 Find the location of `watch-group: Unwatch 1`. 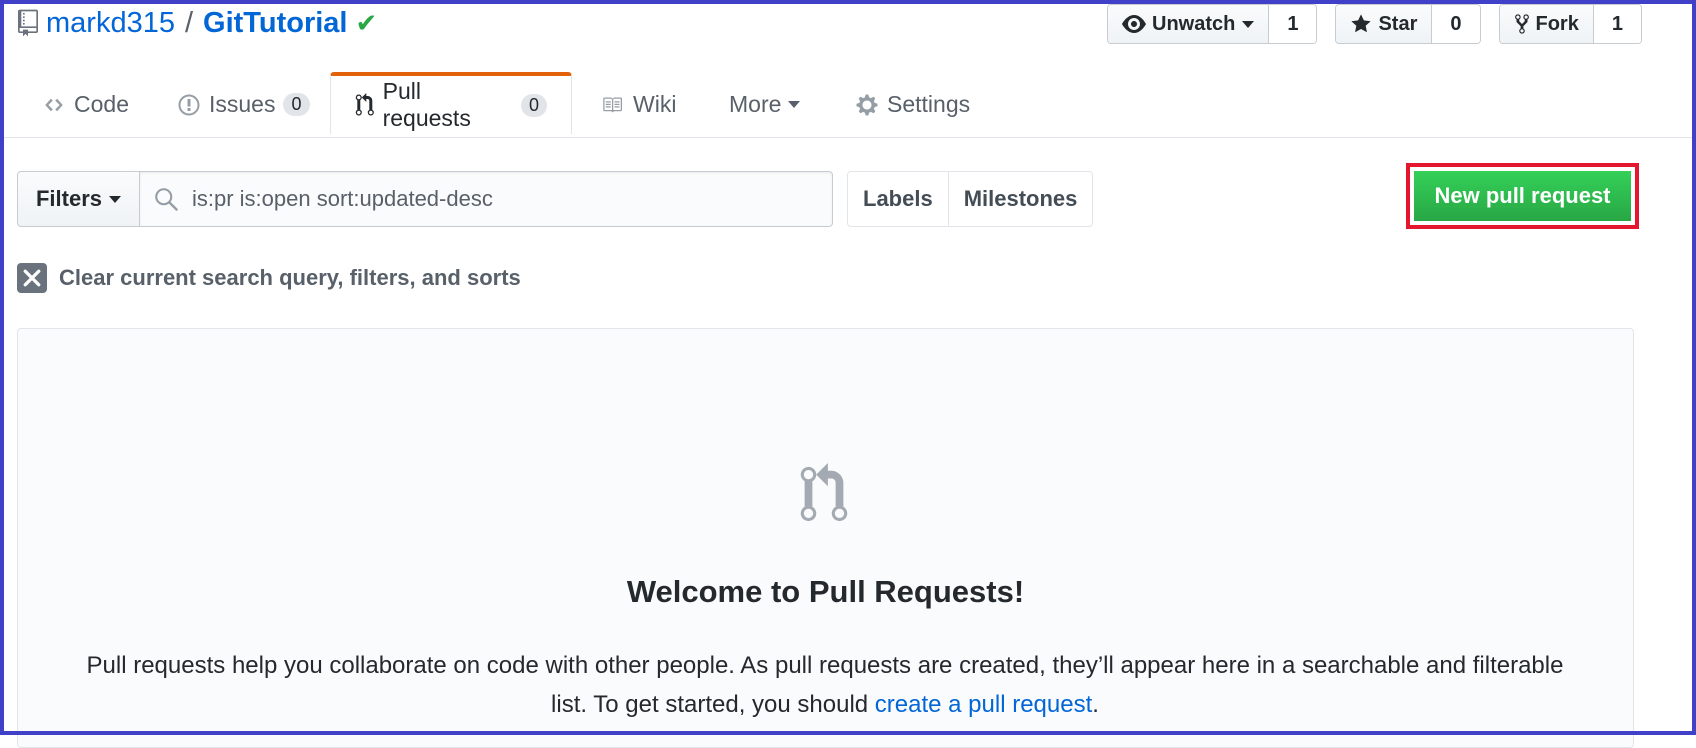

watch-group: Unwatch 1 is located at coordinates (1212, 24).